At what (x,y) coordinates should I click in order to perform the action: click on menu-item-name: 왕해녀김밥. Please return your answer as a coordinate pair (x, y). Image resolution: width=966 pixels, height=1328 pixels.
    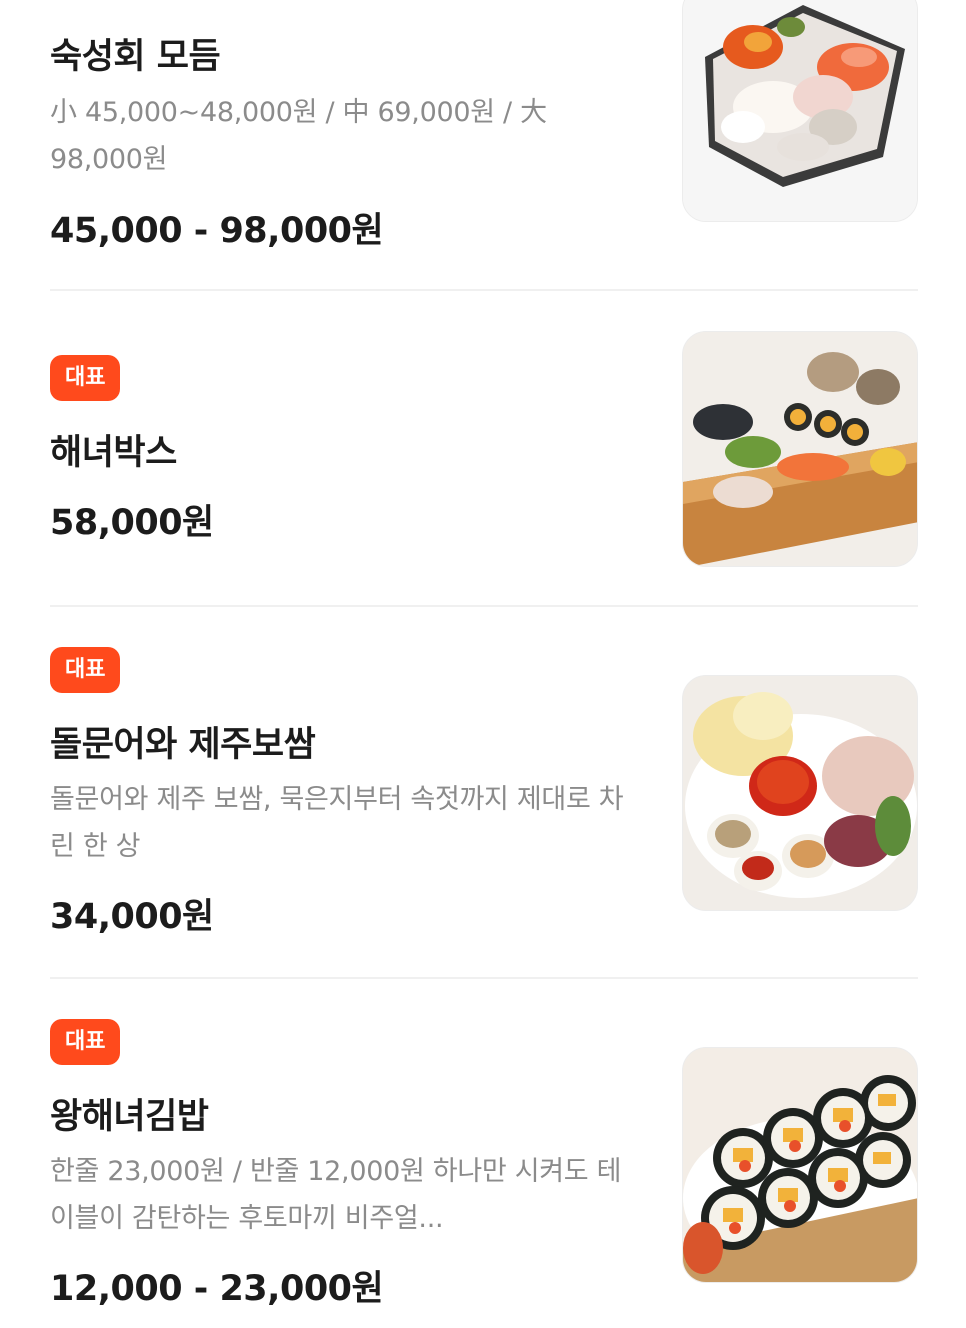
    Looking at the image, I should click on (129, 1117).